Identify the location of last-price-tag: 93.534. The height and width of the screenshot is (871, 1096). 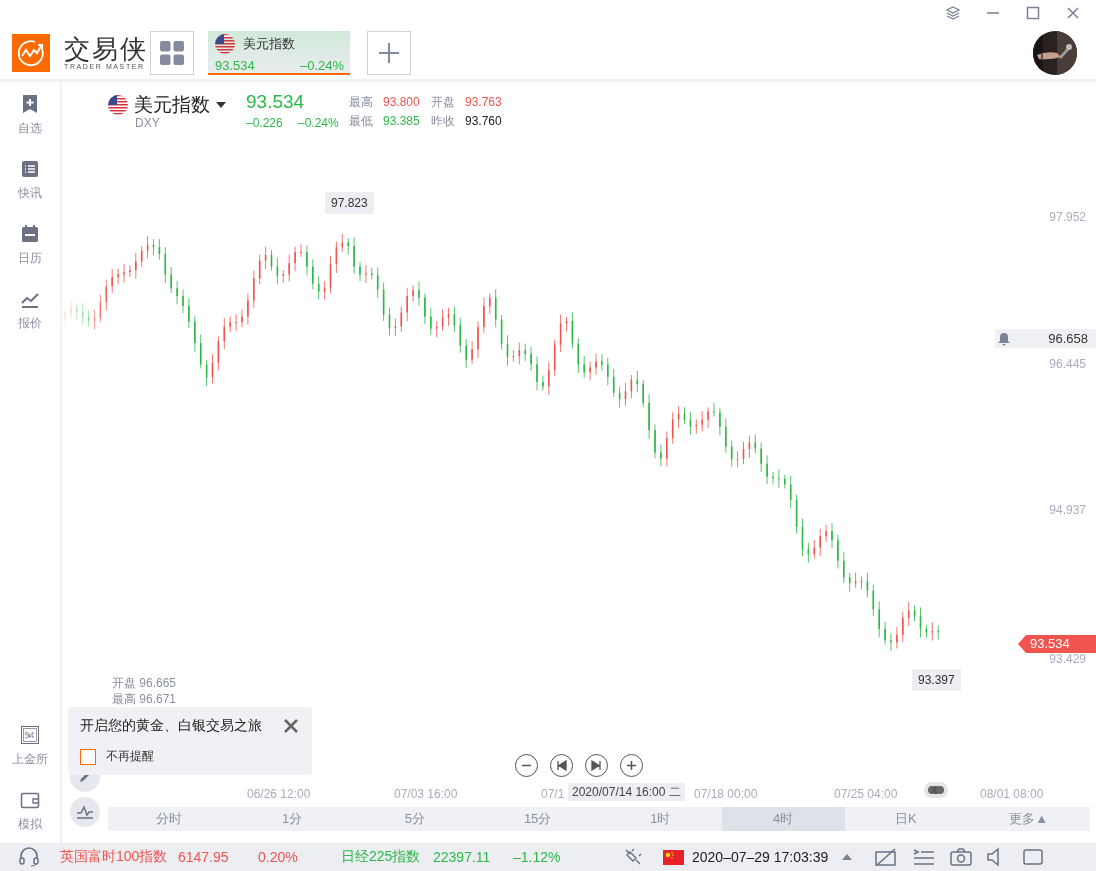
(1057, 644).